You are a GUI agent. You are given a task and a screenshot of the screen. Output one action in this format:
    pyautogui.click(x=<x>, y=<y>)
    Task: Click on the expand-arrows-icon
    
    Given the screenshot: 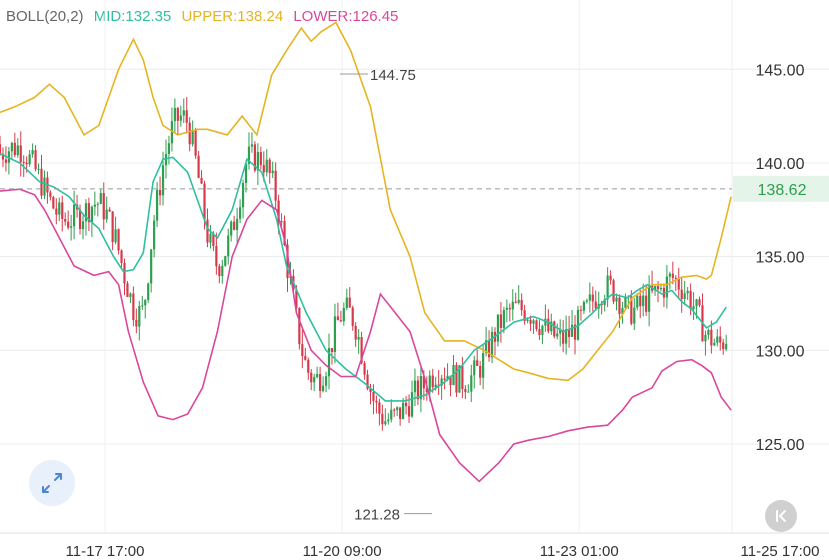 What is the action you would take?
    pyautogui.click(x=52, y=483)
    